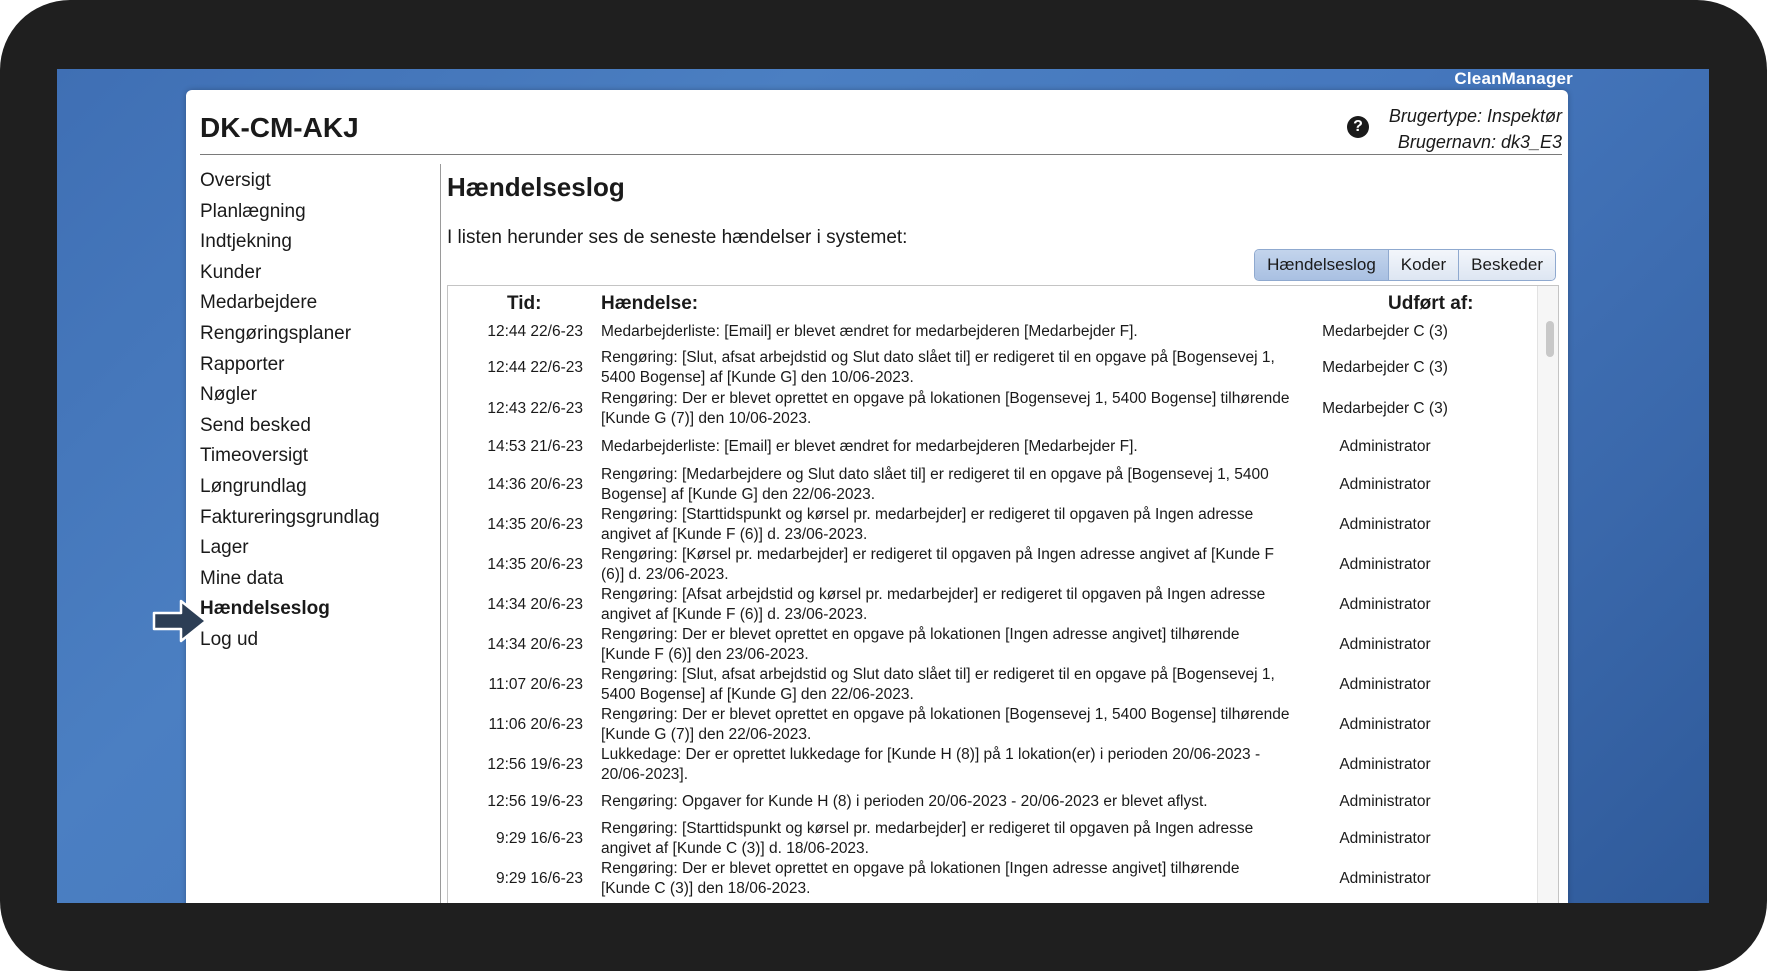 This screenshot has height=971, width=1767. Describe the element at coordinates (535, 484) in the screenshot. I see `row-time: 14:36 20/6-23` at that location.